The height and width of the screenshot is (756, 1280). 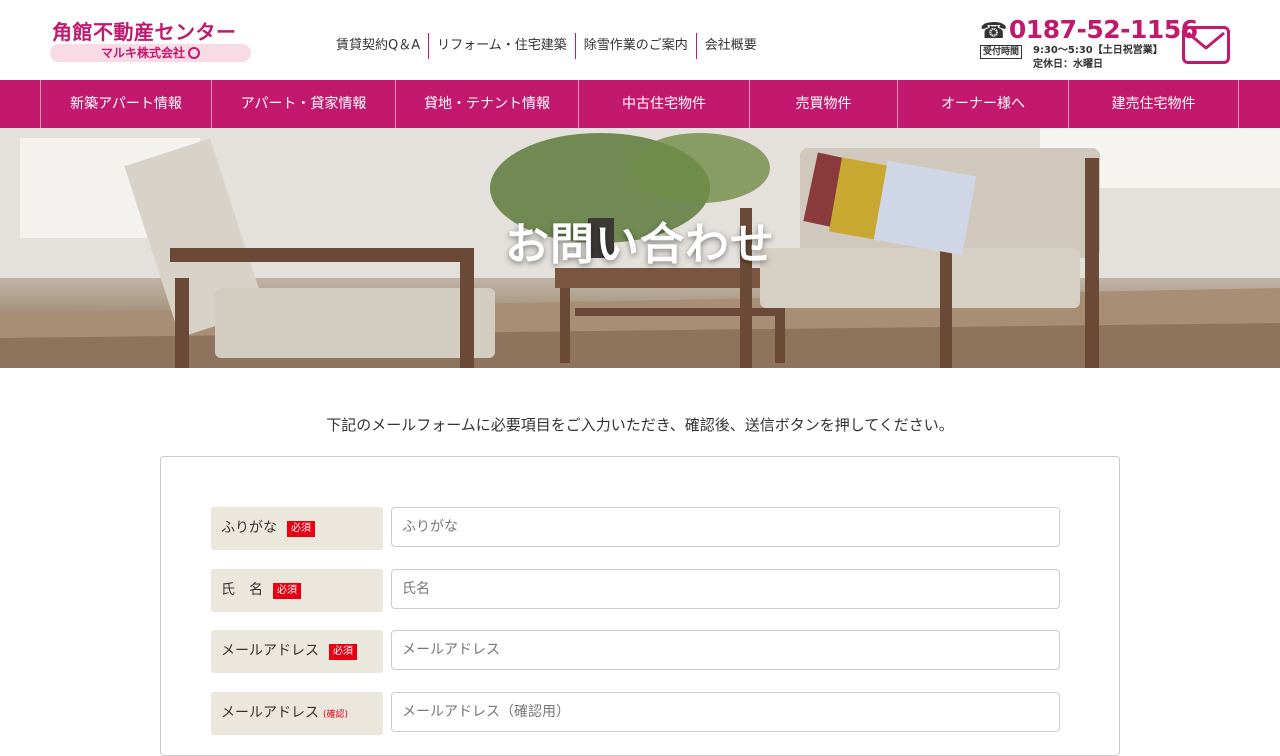 I want to click on site-logo: 角館不動産センター マルキ株式会社, so click(x=151, y=40).